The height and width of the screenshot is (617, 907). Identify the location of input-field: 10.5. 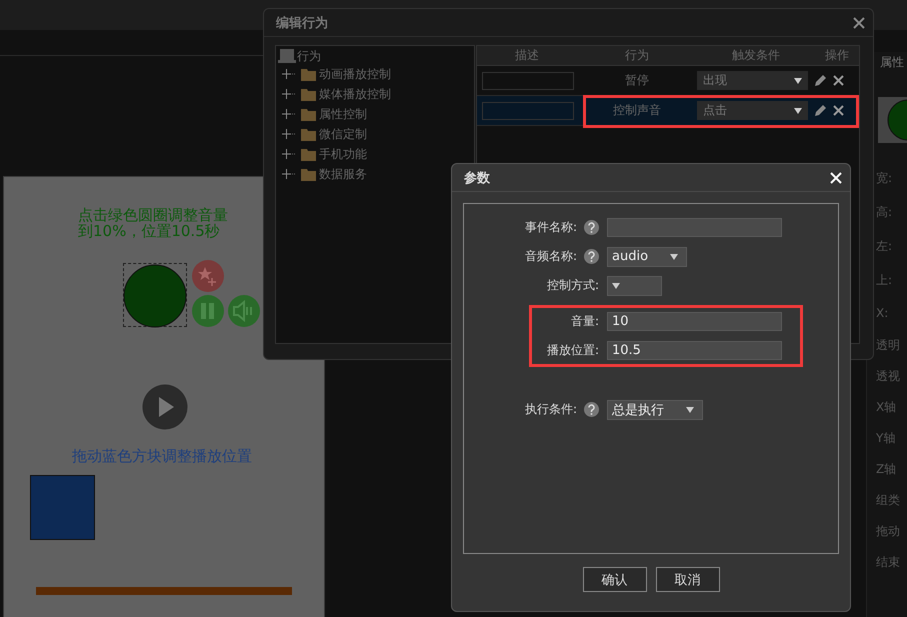
(694, 350).